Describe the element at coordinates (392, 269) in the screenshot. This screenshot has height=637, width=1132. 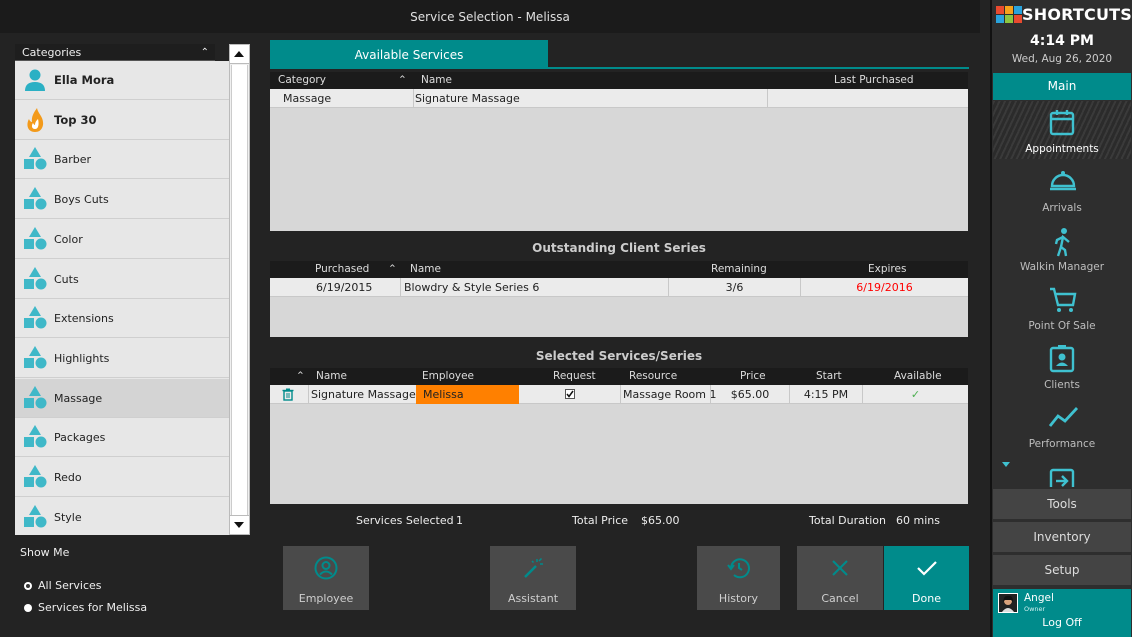
I see `sort-up-icon: ⌃` at that location.